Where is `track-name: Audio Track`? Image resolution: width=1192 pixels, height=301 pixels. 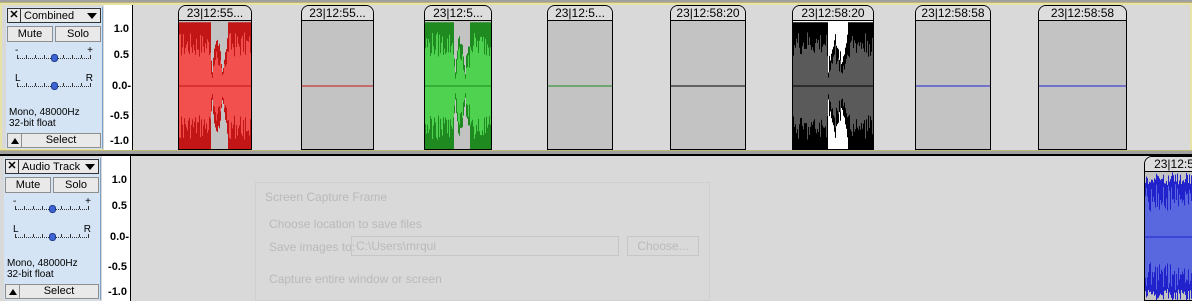 track-name: Audio Track is located at coordinates (51, 166).